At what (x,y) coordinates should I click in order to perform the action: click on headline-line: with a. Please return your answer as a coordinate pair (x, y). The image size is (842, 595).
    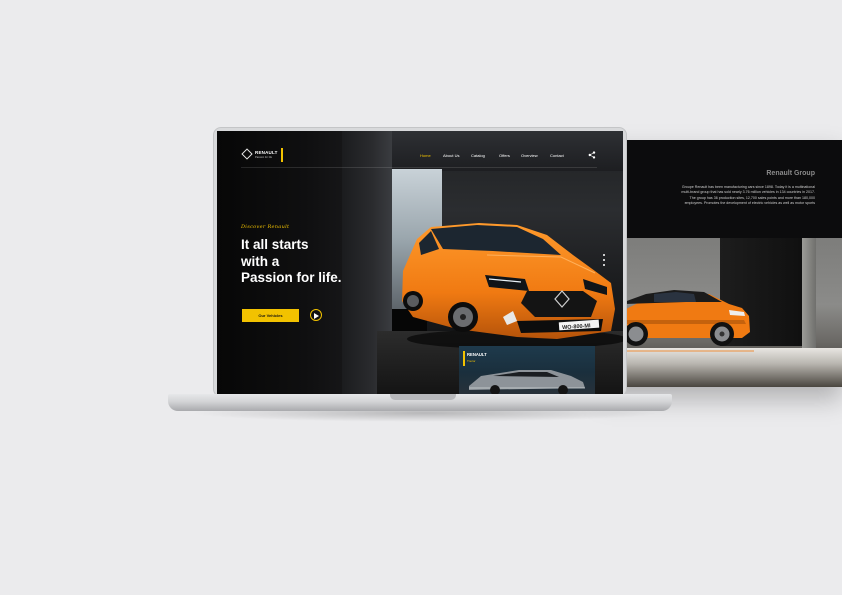
    Looking at the image, I should click on (260, 261).